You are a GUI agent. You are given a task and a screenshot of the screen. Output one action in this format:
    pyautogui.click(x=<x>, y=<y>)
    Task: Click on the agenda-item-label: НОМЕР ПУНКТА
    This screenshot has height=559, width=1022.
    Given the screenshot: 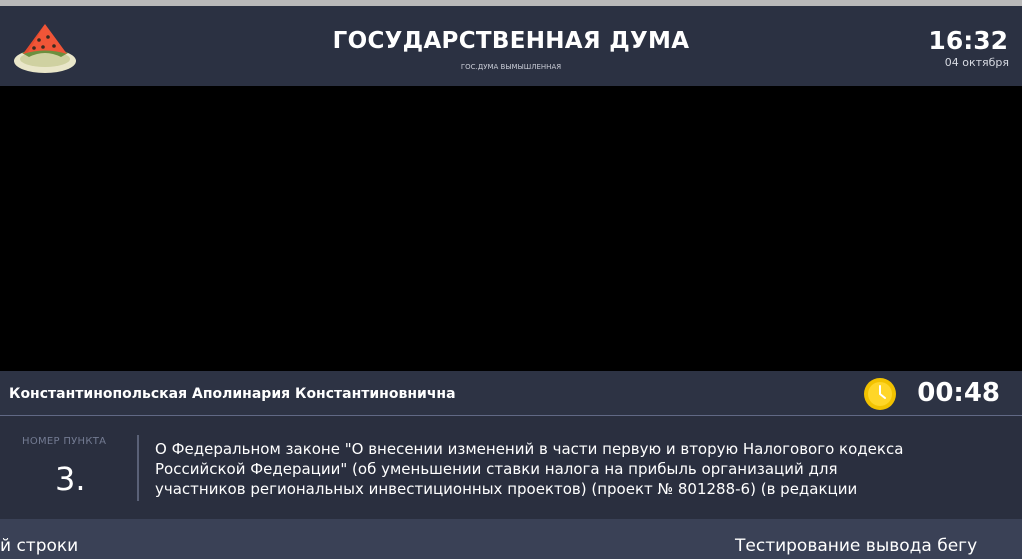 What is the action you would take?
    pyautogui.click(x=64, y=441)
    